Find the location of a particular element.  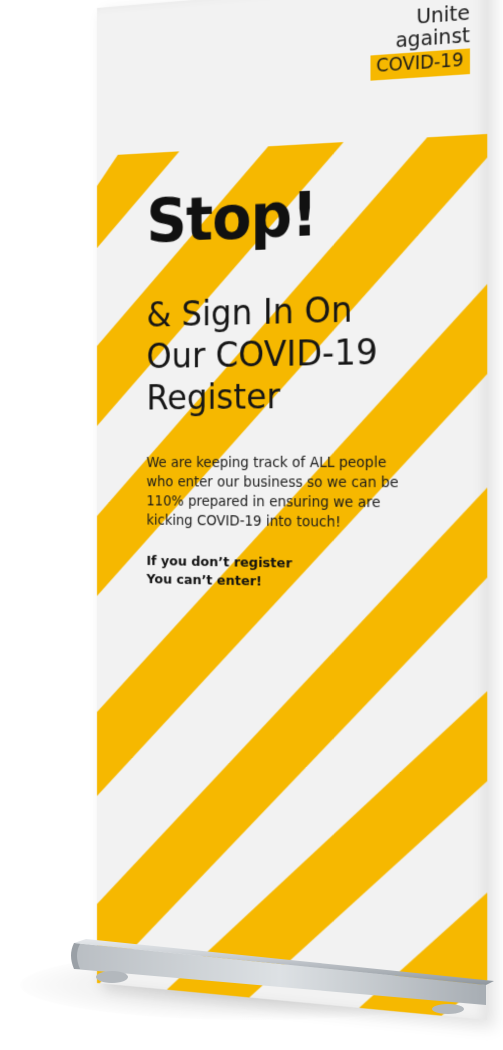

unite-against-covid-logo: Unite against COVID-19 is located at coordinates (420, 41).